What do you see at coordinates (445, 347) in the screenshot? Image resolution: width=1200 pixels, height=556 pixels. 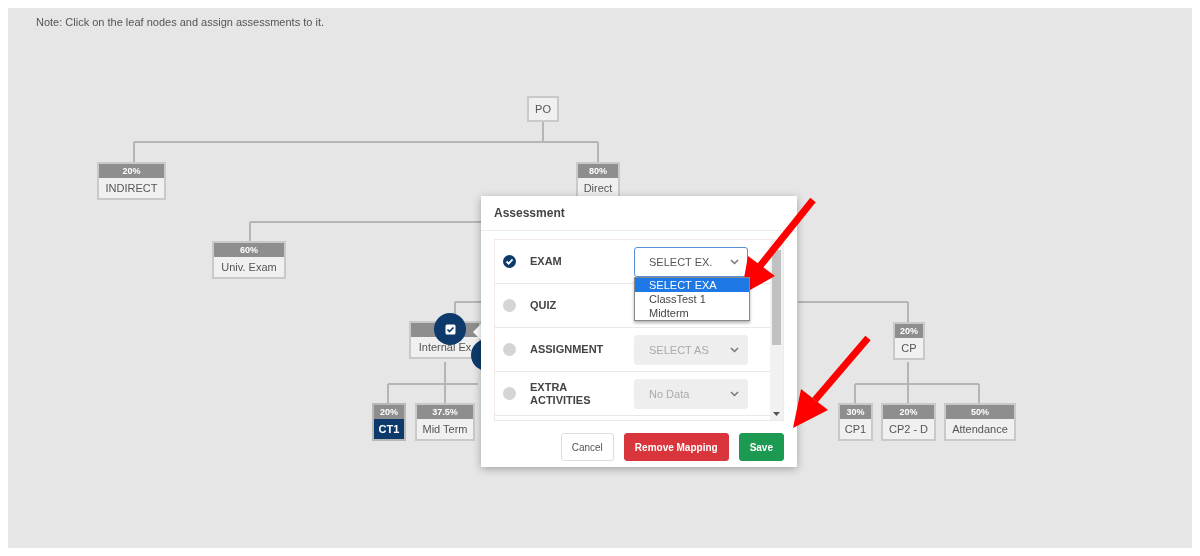 I see `node-label: Internal Ex` at bounding box center [445, 347].